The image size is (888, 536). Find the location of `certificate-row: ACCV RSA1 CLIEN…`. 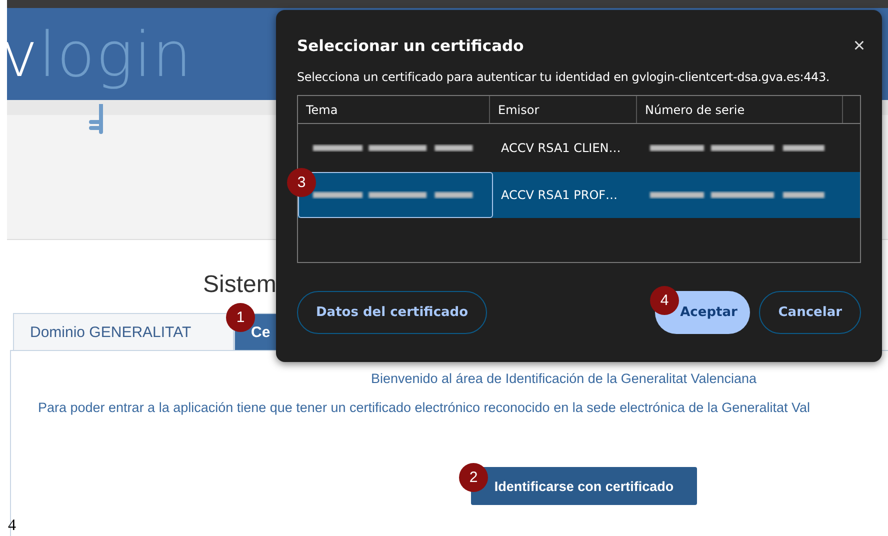

certificate-row: ACCV RSA1 CLIEN… is located at coordinates (579, 148).